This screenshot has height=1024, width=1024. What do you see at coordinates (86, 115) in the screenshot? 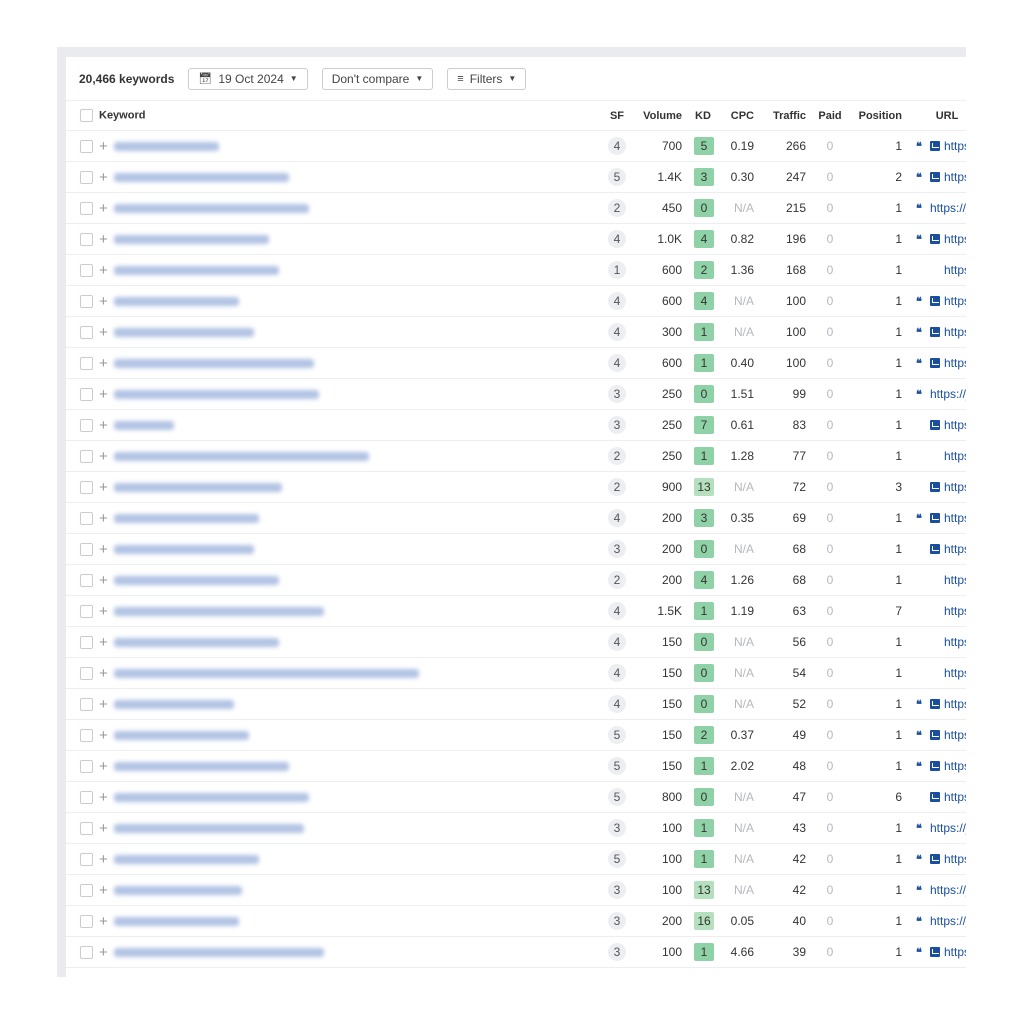
I see `select-all-checkbox` at bounding box center [86, 115].